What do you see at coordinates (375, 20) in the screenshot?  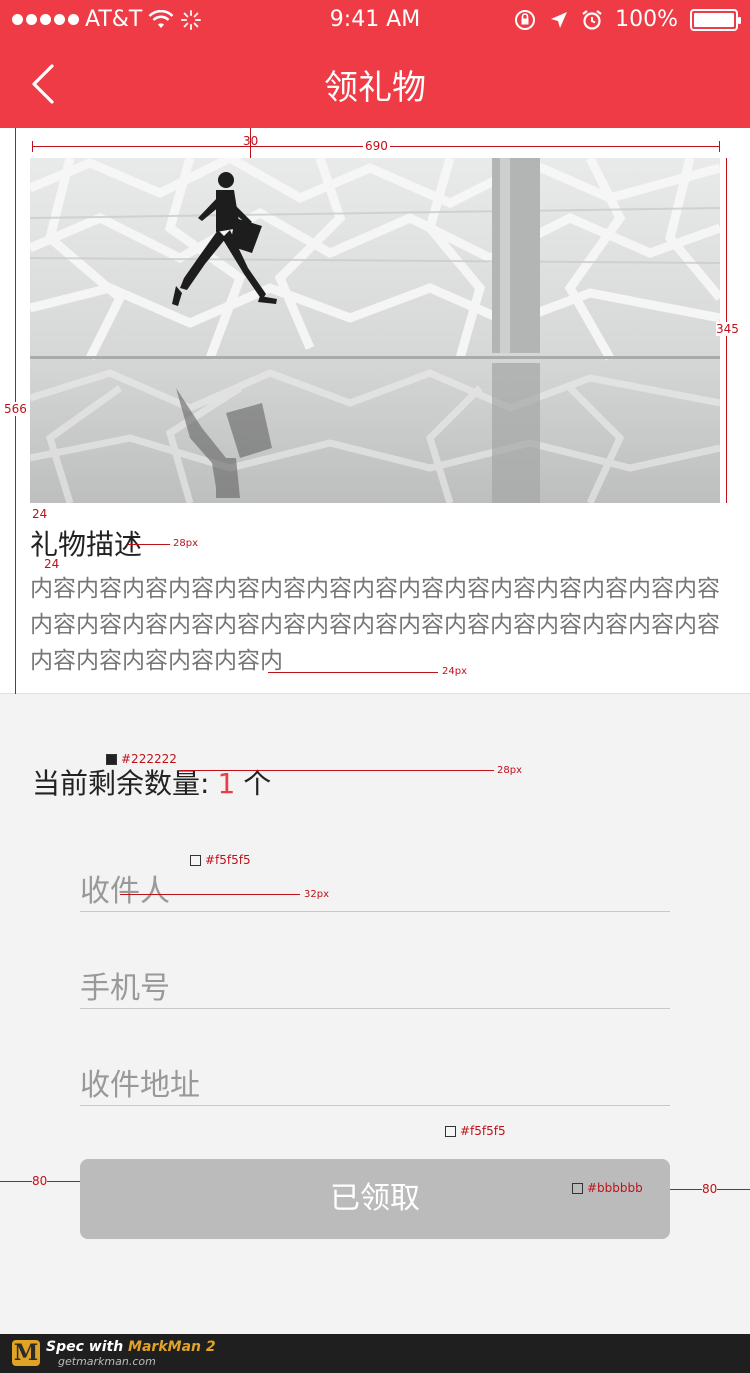 I see `status-bar: AT&T 9:41 AM 100%` at bounding box center [375, 20].